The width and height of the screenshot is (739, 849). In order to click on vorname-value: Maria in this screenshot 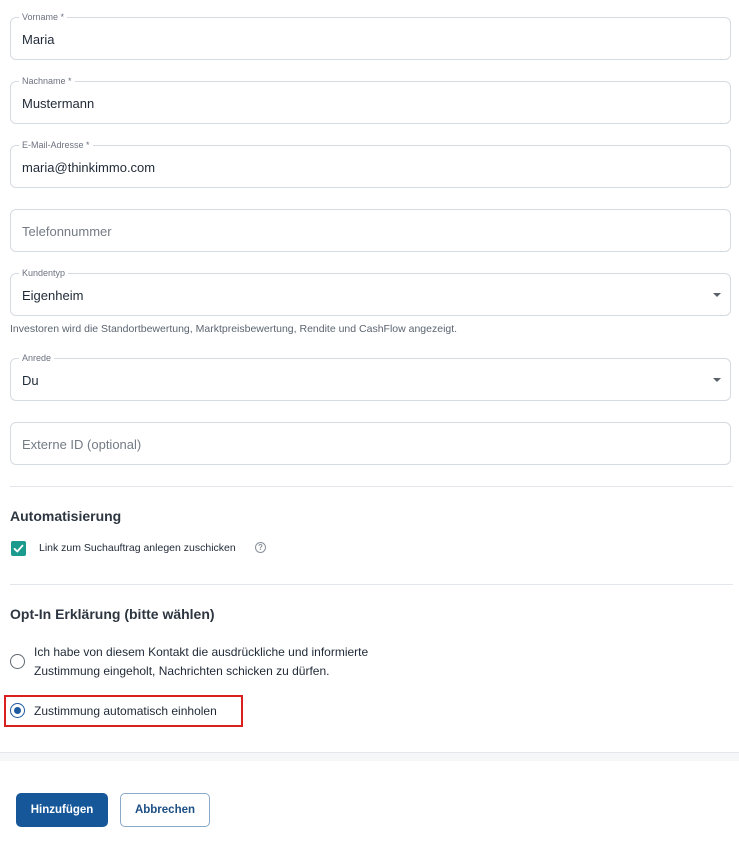, I will do `click(38, 39)`.